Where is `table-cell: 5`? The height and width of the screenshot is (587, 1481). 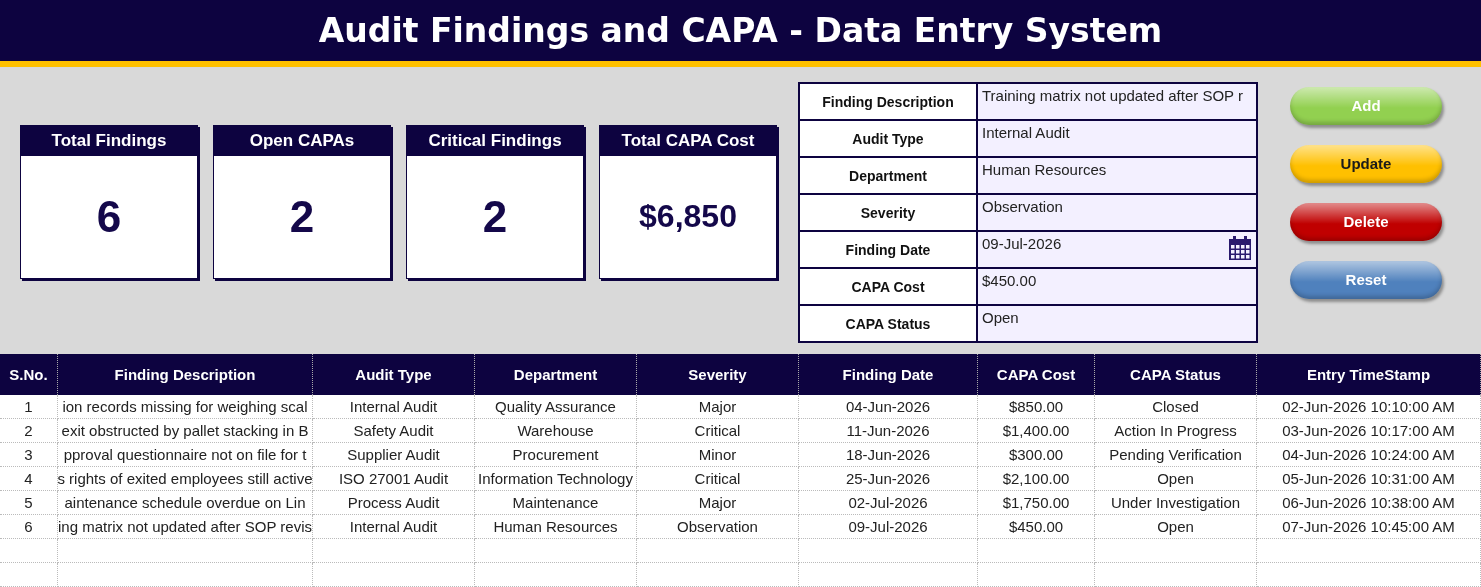 table-cell: 5 is located at coordinates (29, 503).